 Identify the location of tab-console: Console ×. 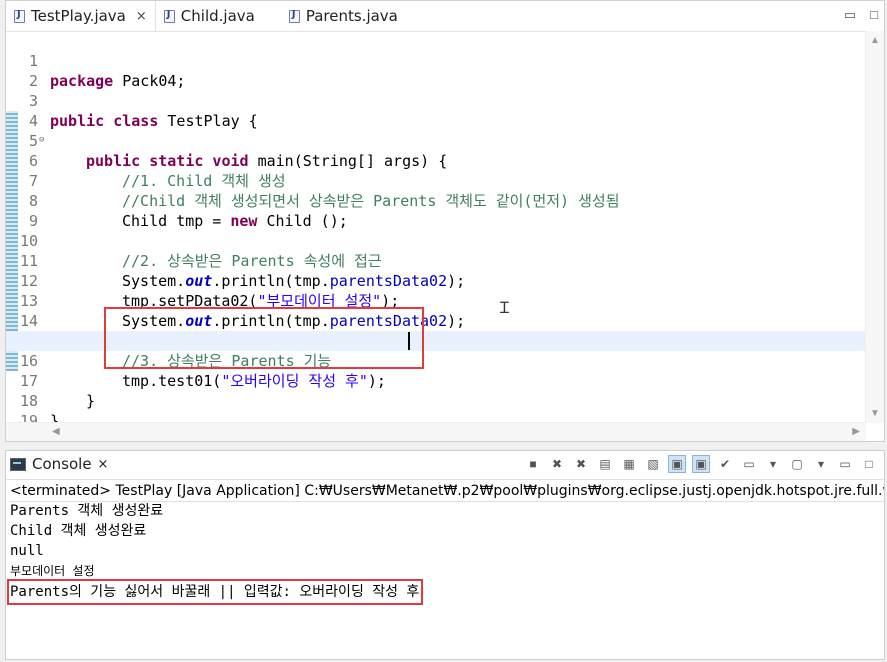
(59, 464).